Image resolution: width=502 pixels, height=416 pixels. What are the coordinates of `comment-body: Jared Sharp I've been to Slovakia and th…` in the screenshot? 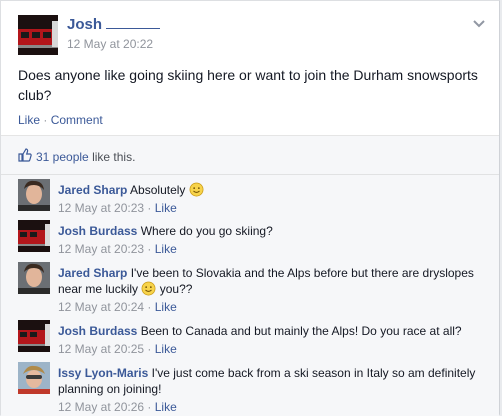 It's located at (273, 290).